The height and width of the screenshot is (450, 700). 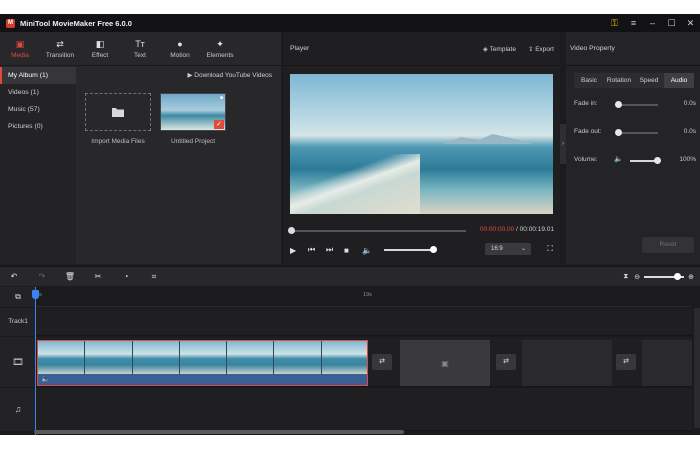 I want to click on video-lane: 🔈 ⇄ ▣ ⇄ ⇄, so click(x=364, y=362).